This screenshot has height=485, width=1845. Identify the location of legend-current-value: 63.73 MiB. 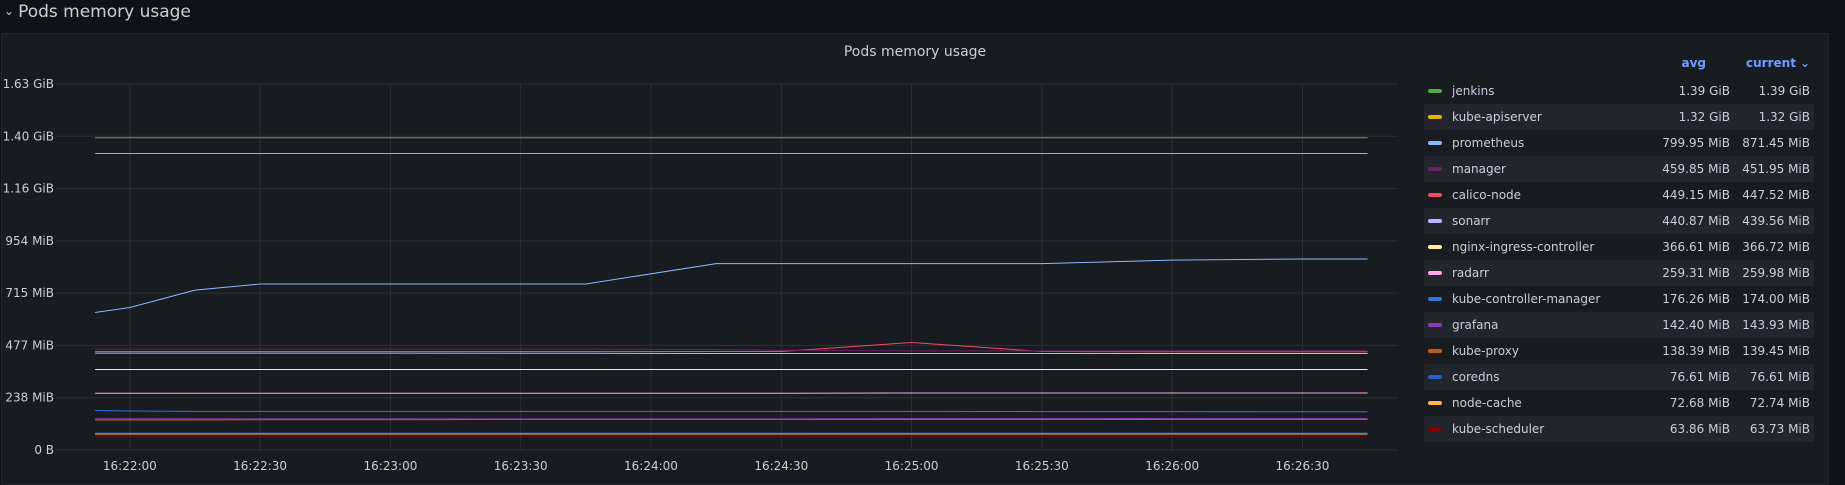
(1779, 429).